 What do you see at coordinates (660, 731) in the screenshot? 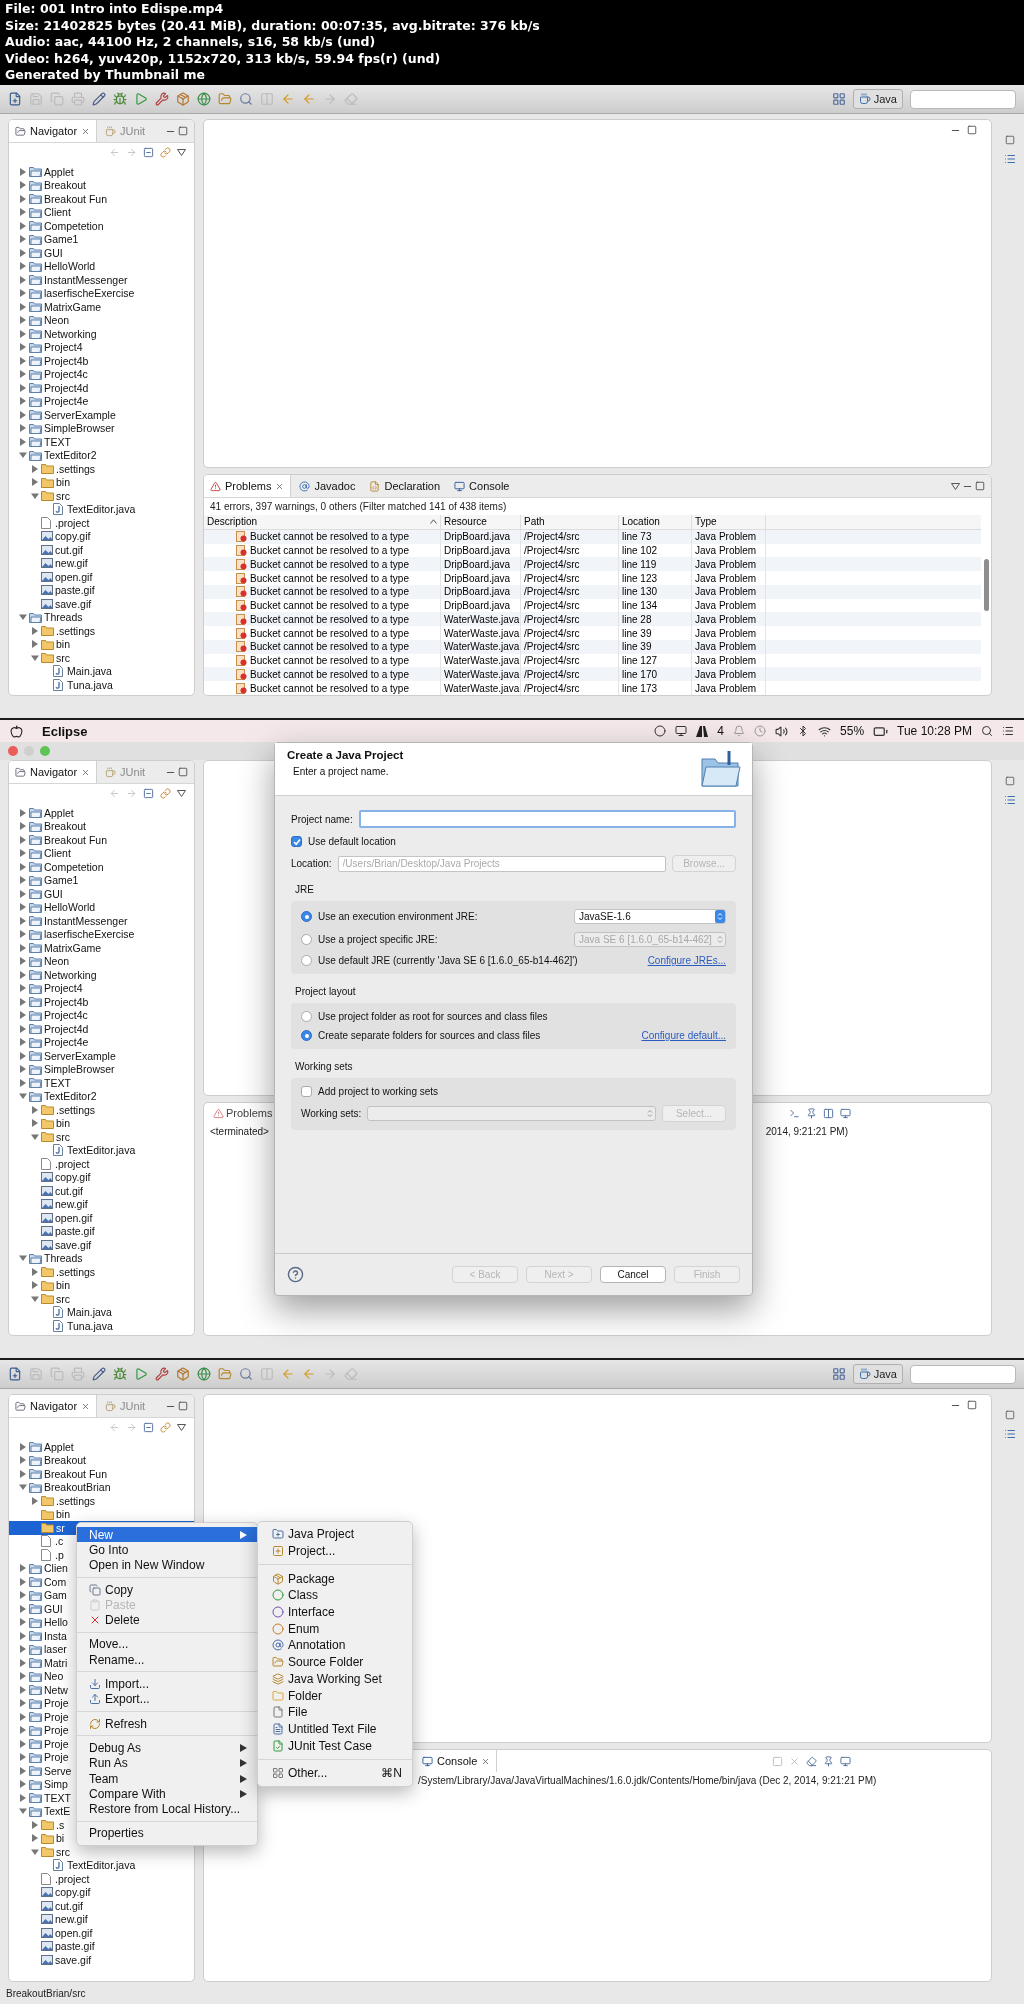
I see `record-icon` at bounding box center [660, 731].